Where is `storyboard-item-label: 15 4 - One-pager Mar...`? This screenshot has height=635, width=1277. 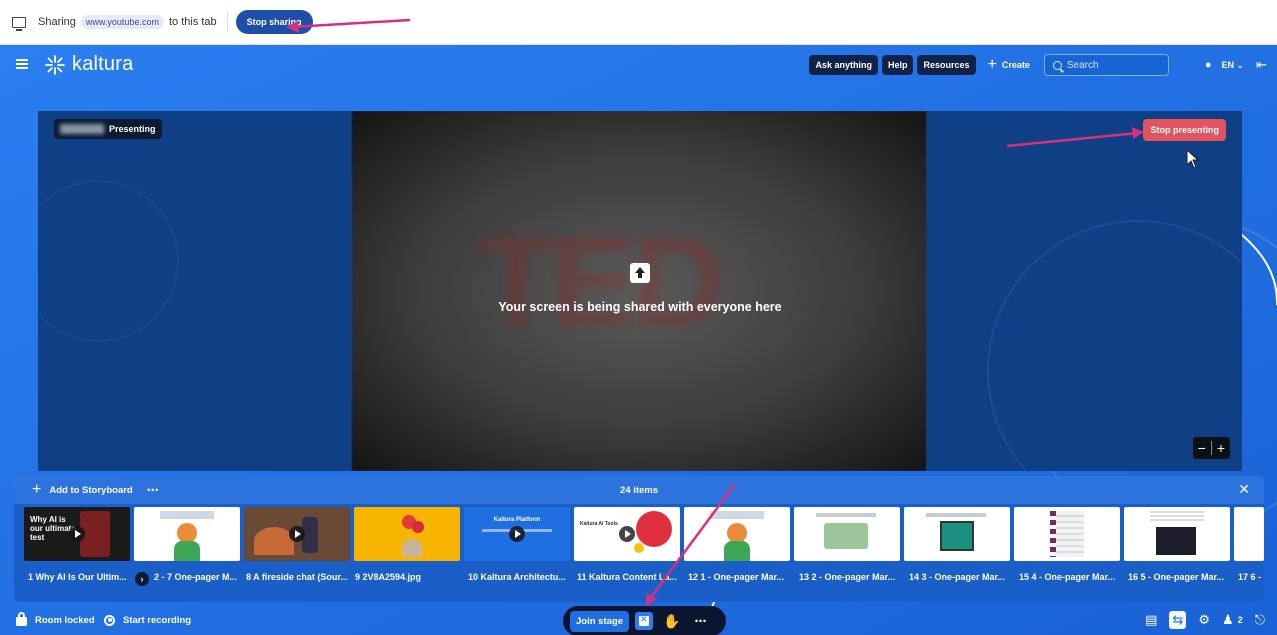 storyboard-item-label: 15 4 - One-pager Mar... is located at coordinates (1067, 577).